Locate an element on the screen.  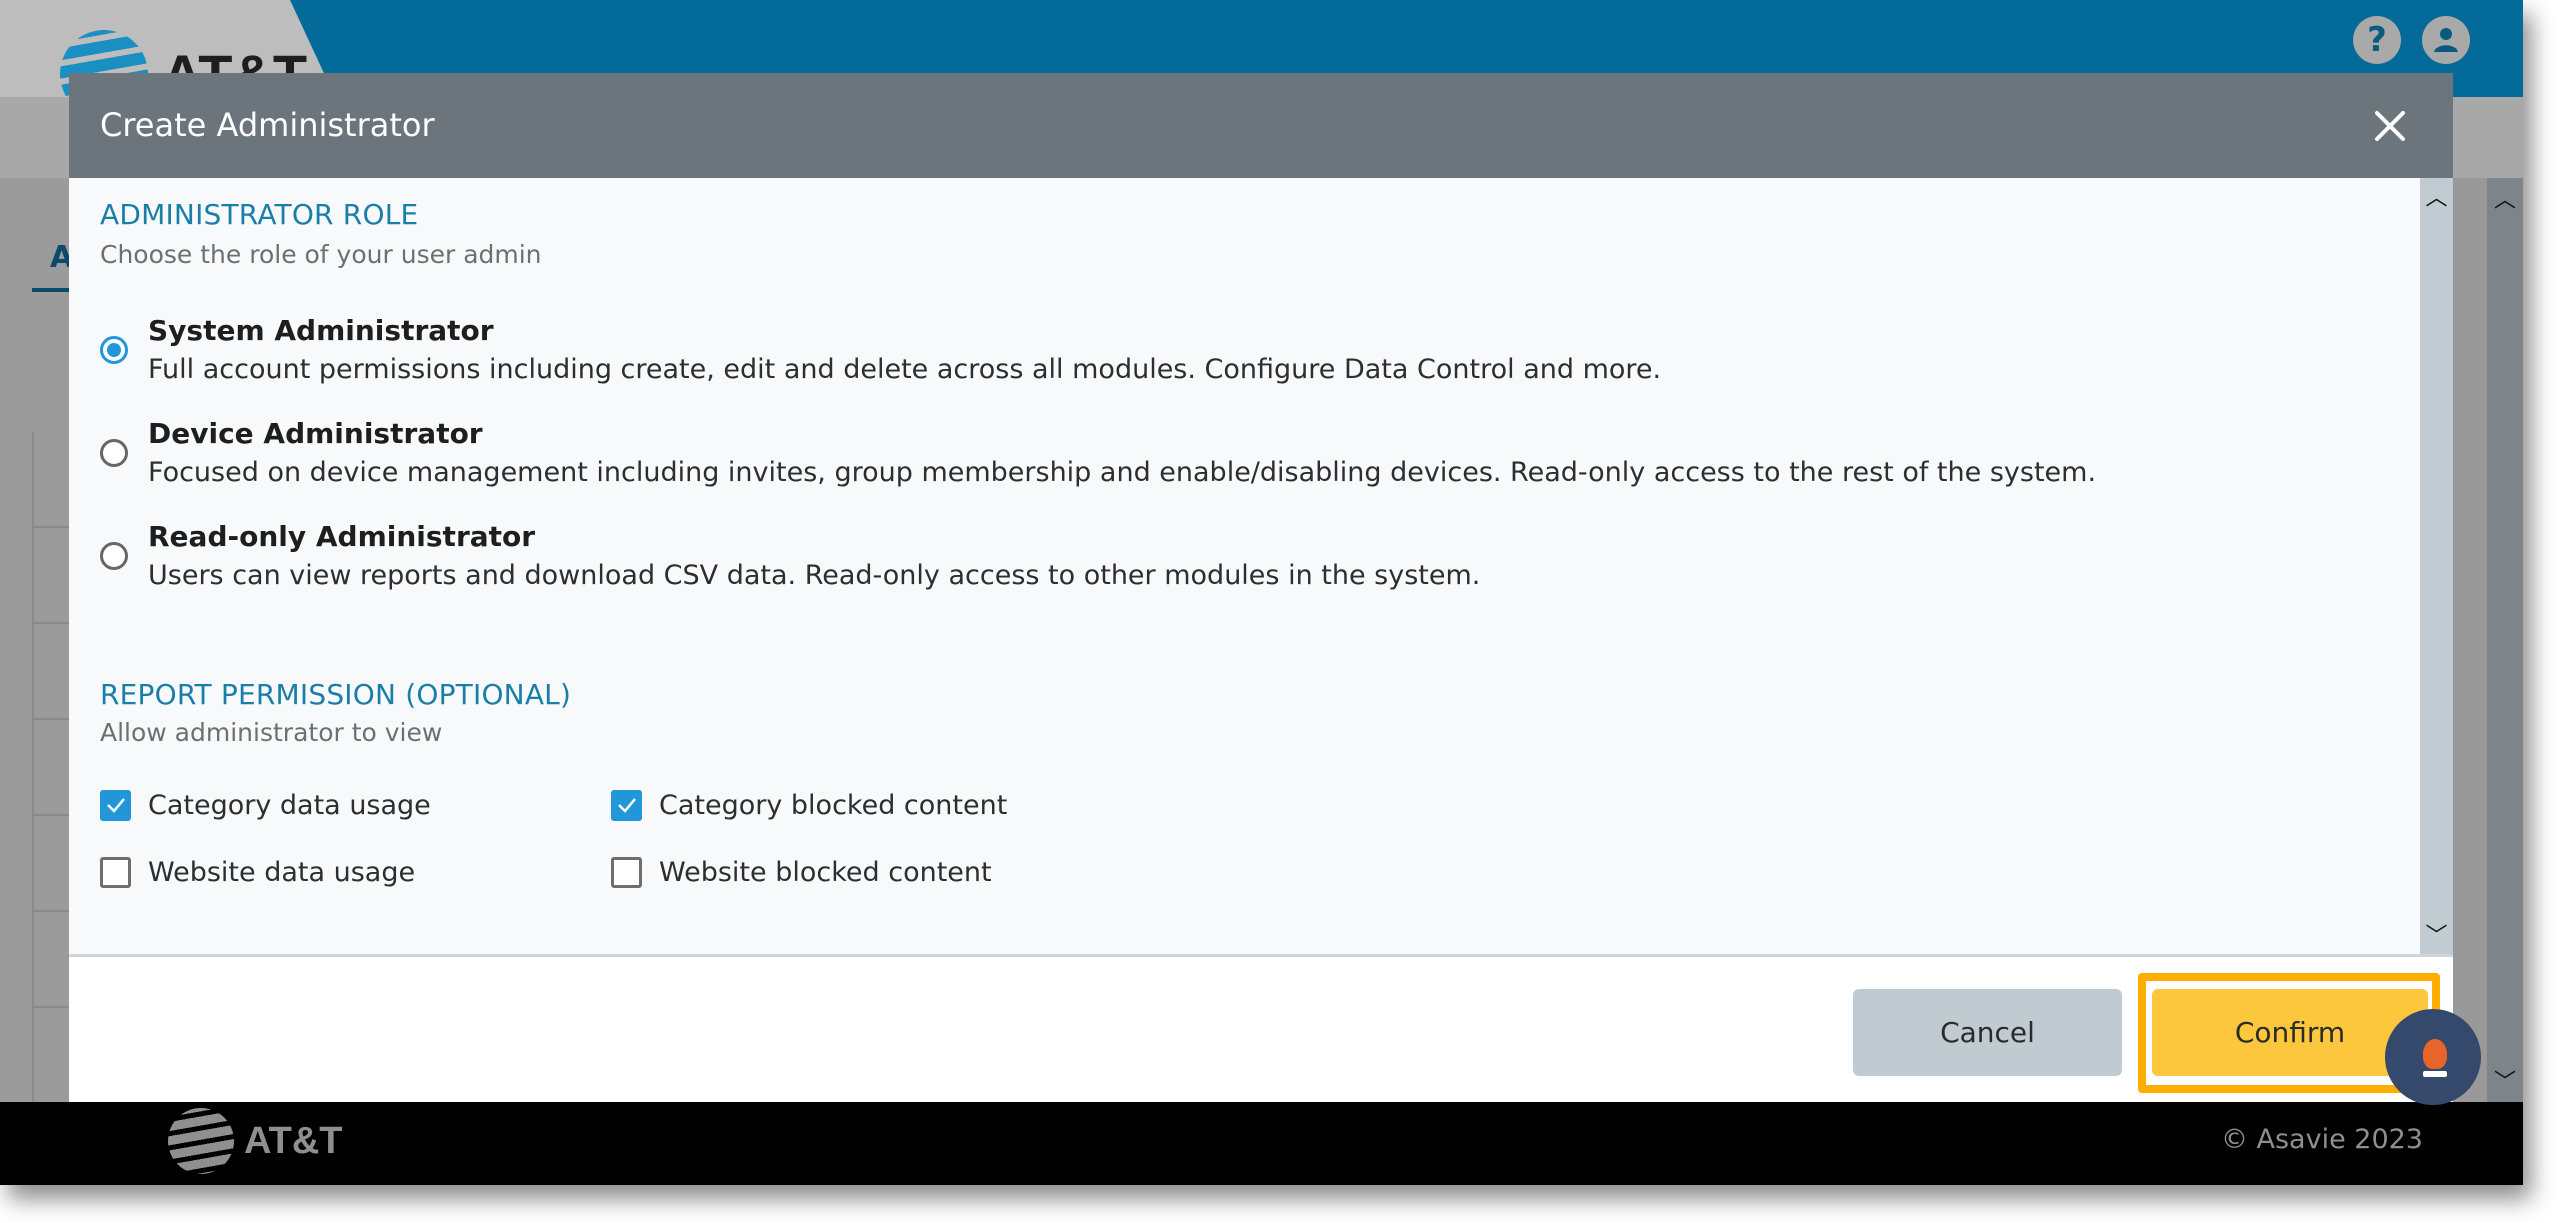
app-footer is located at coordinates (1261, 1143).